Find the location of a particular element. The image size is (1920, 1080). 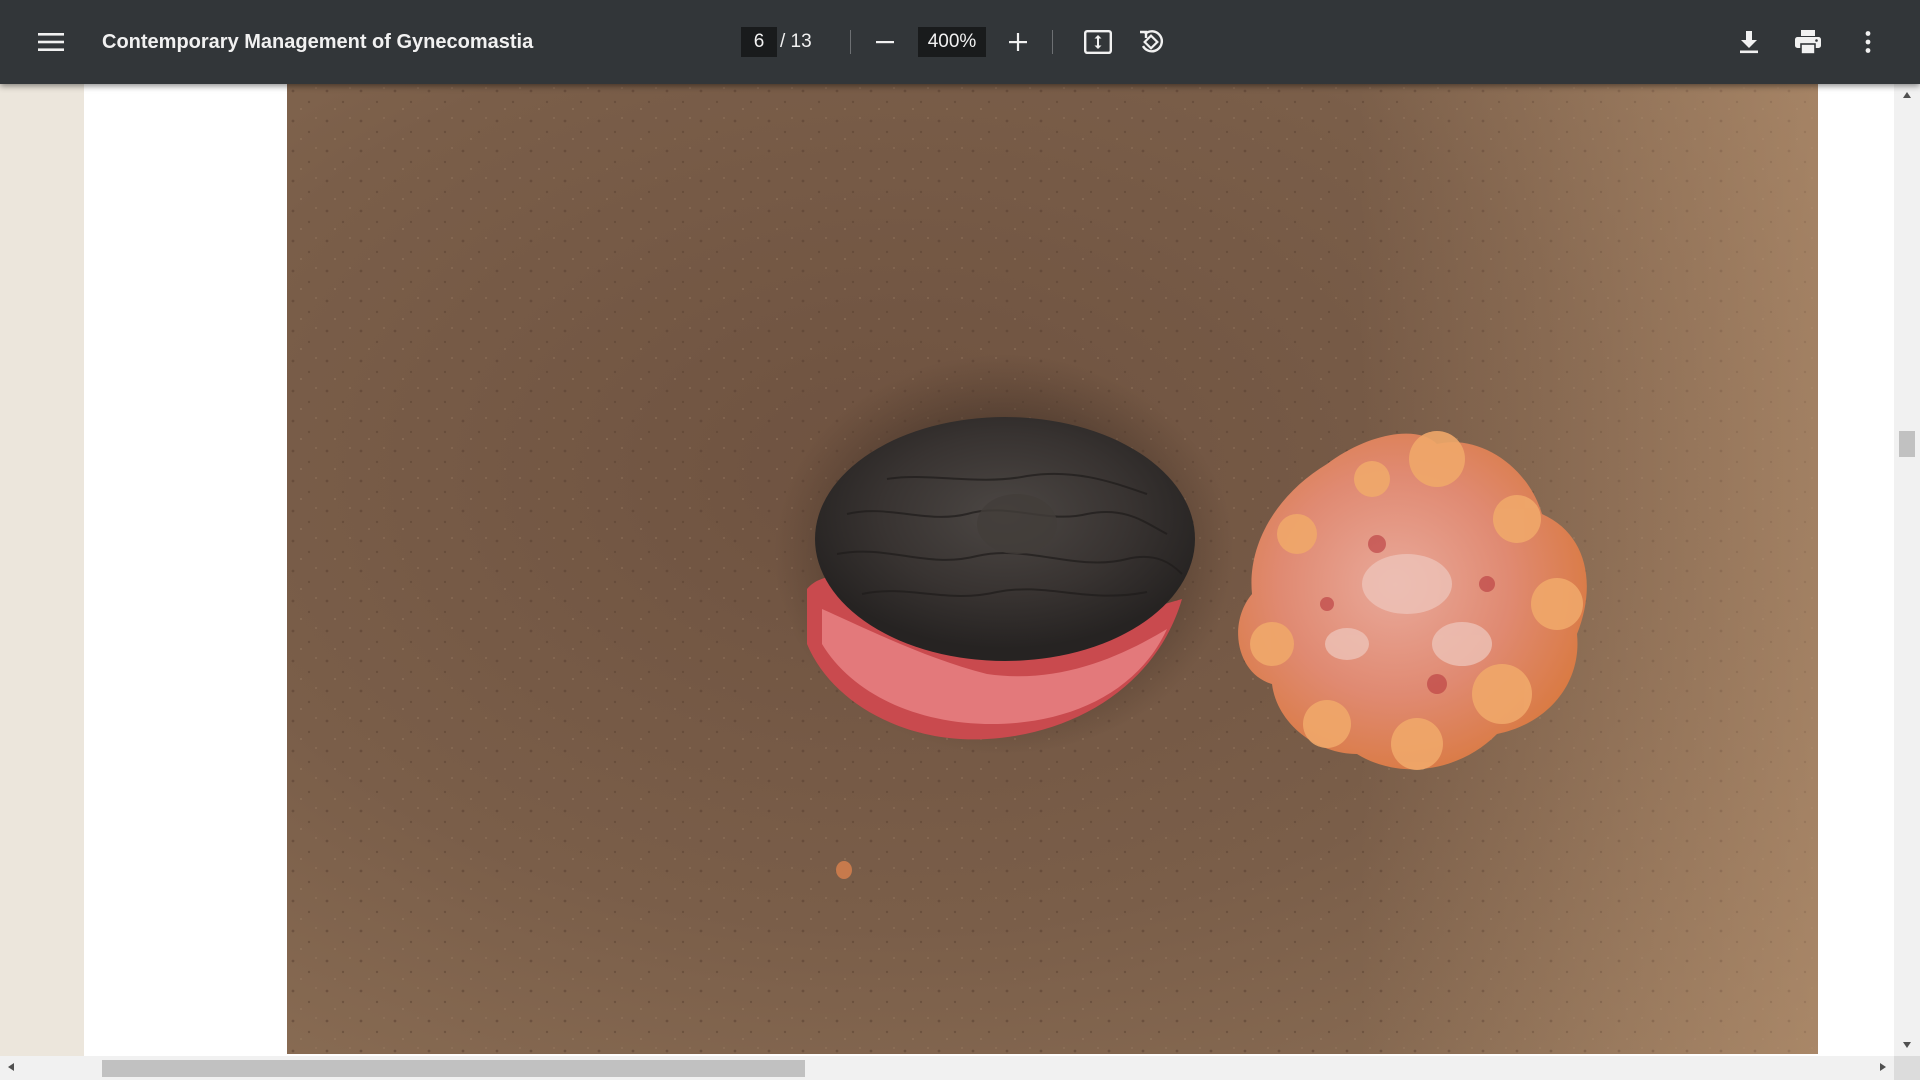

scroll-right-button is located at coordinates (1883, 1068).